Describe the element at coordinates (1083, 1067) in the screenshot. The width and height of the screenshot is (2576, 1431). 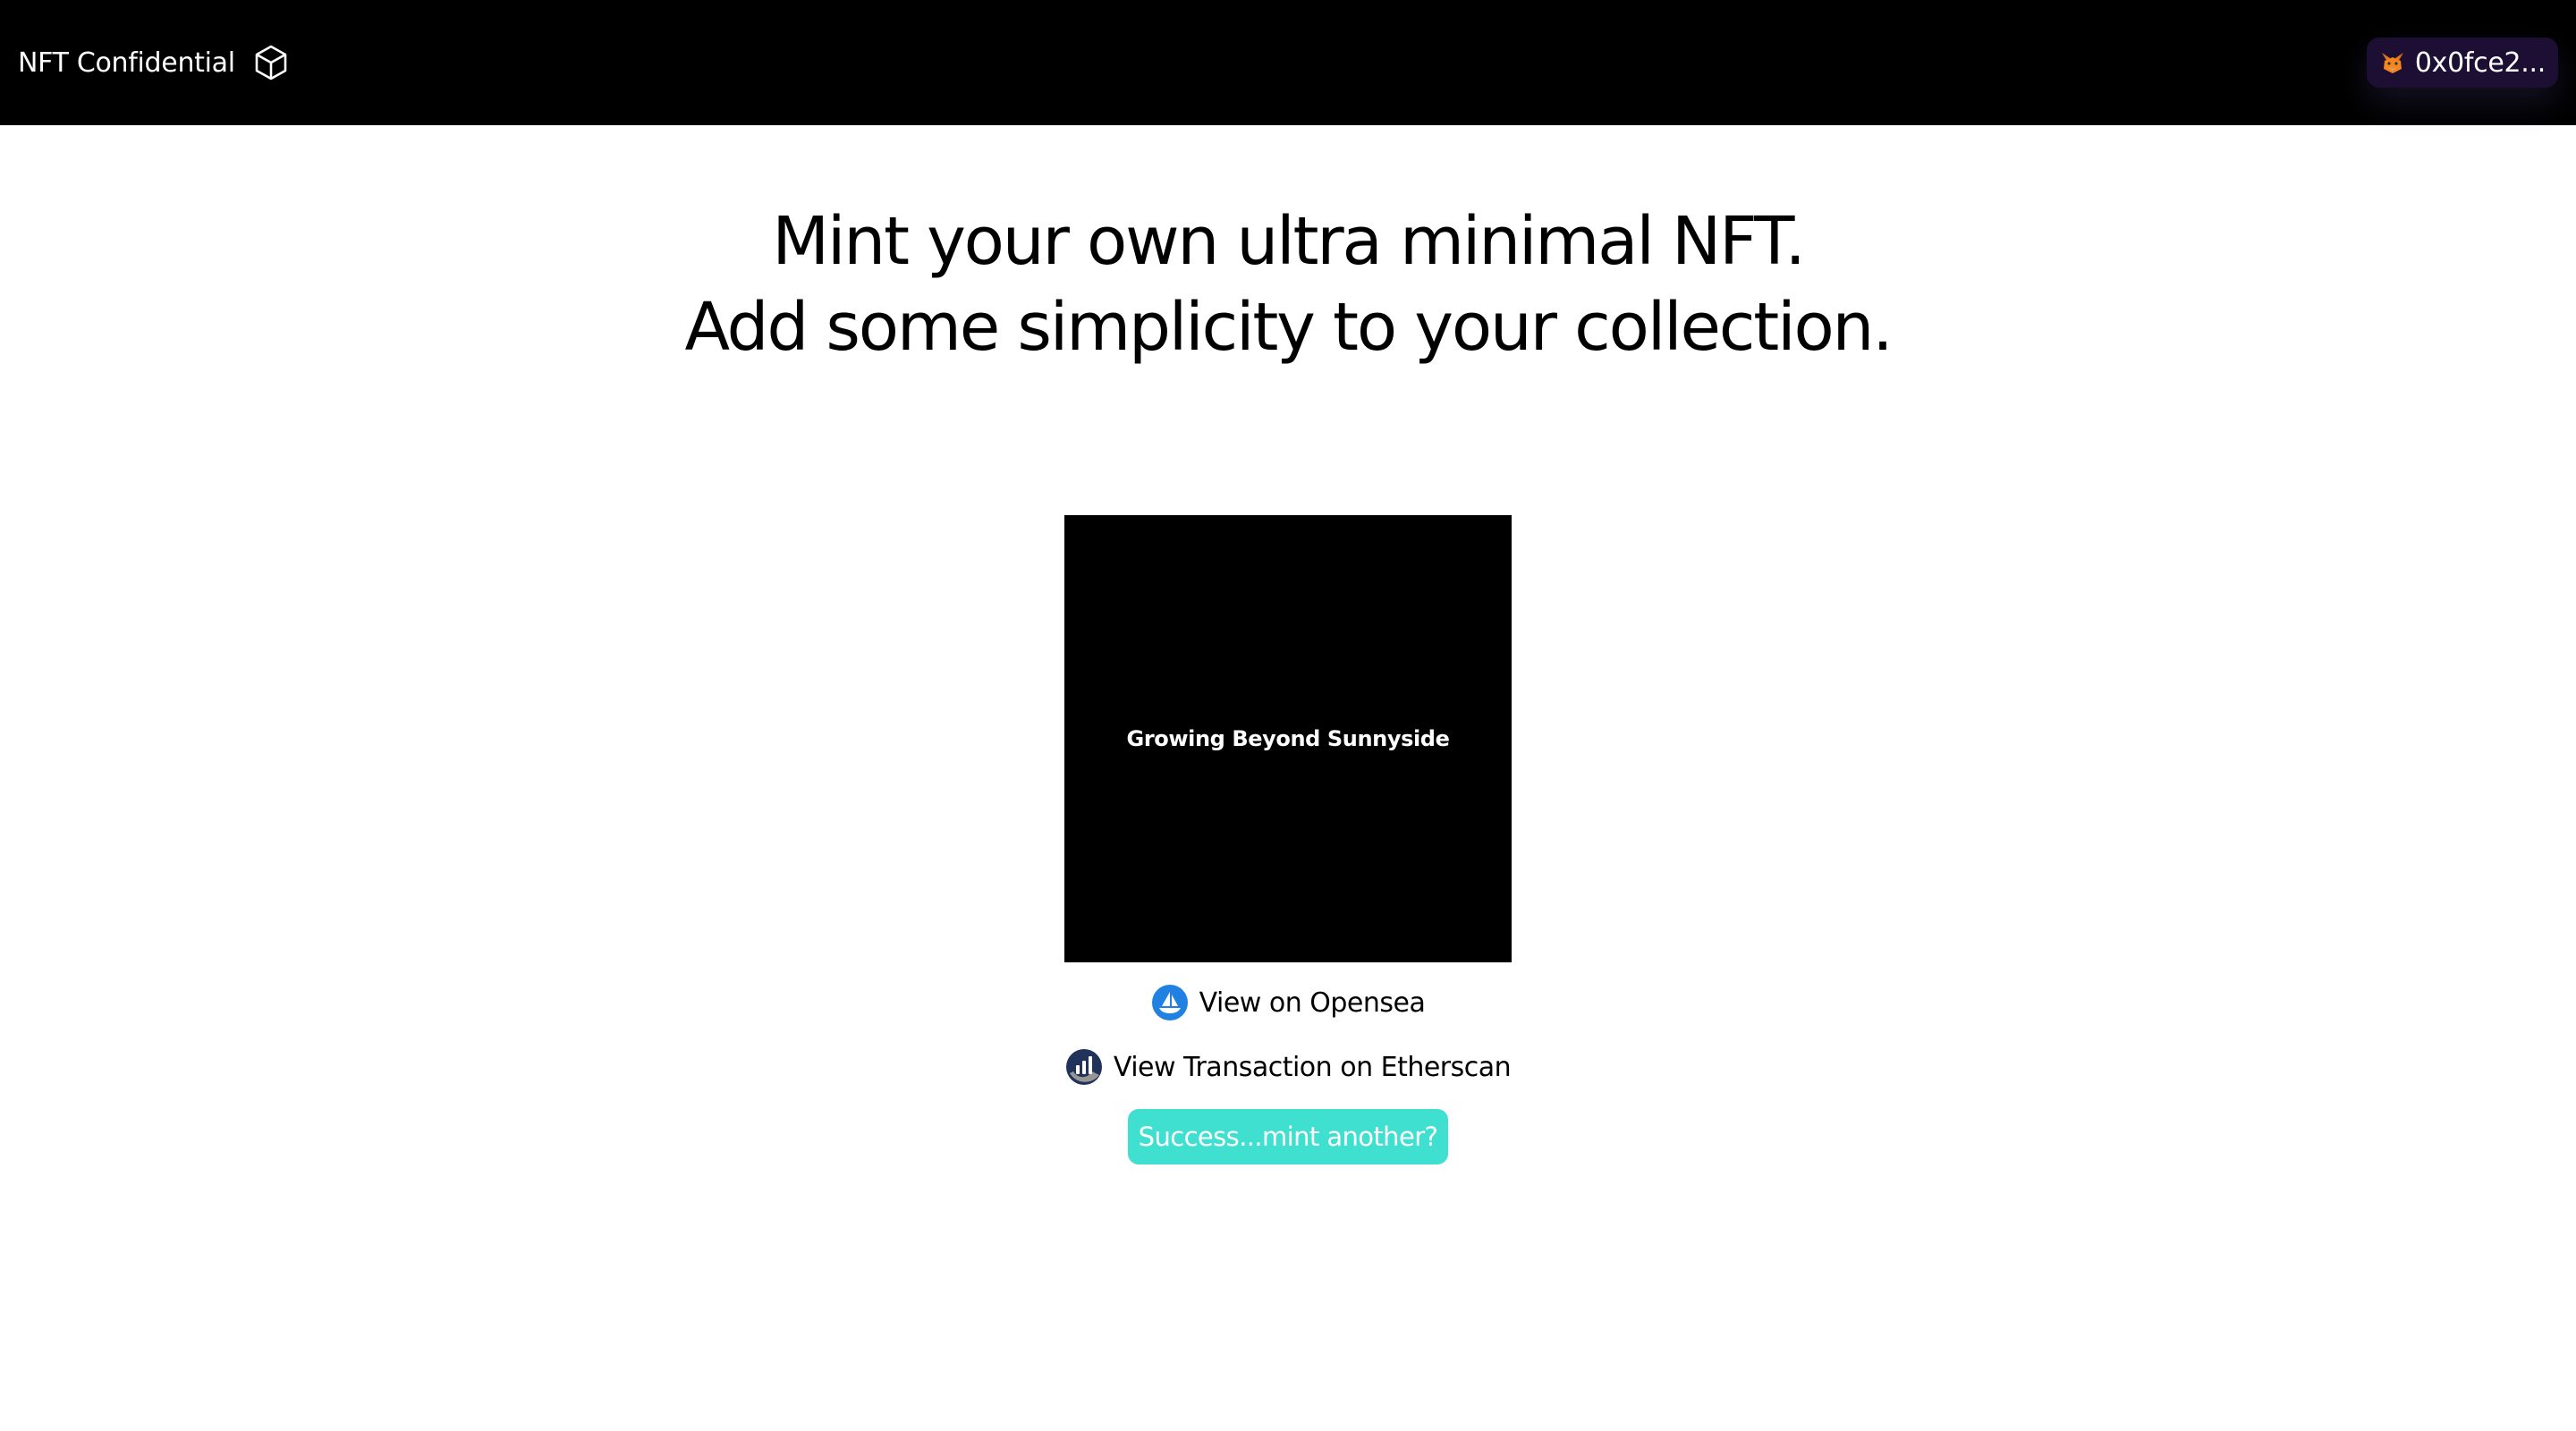
I see `etherscan-icon` at that location.